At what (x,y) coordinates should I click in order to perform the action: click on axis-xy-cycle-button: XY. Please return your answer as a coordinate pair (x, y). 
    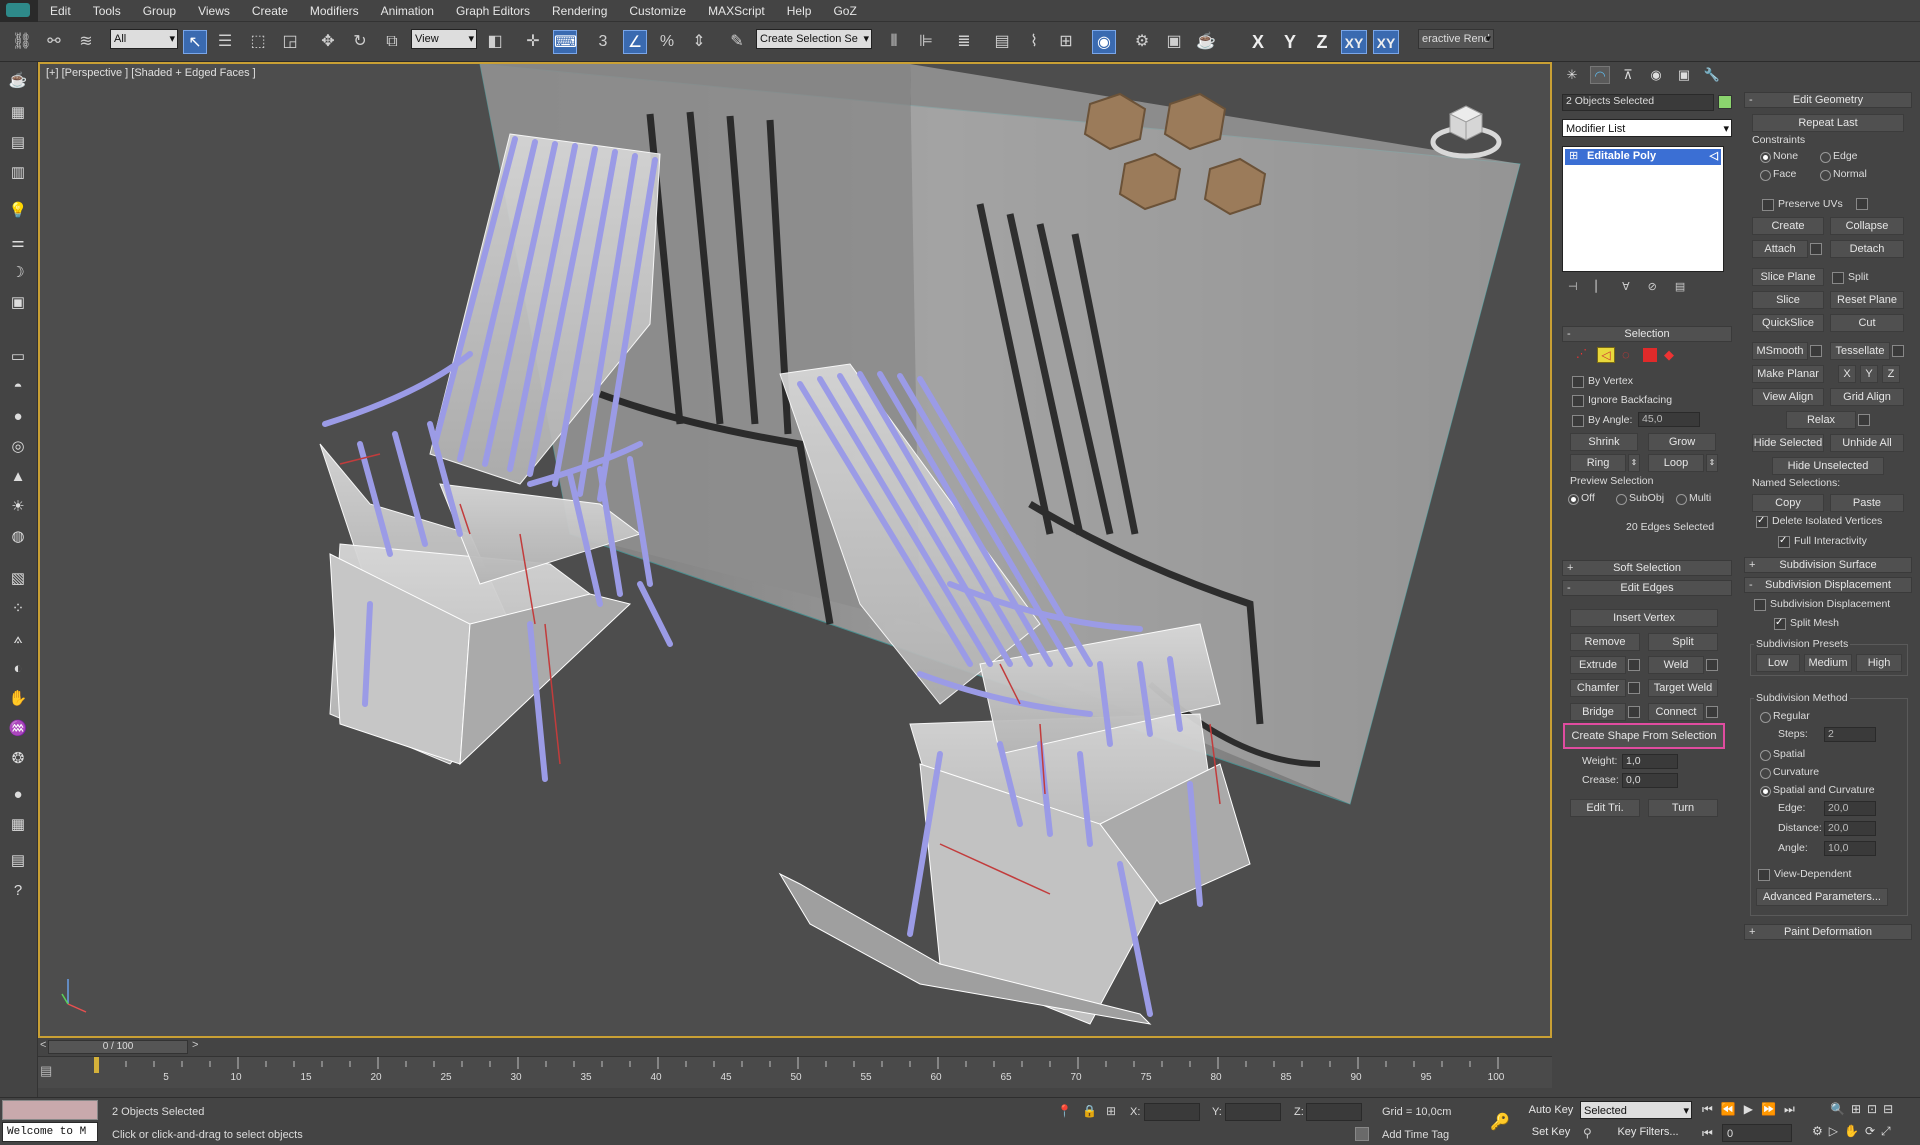
    Looking at the image, I should click on (1386, 42).